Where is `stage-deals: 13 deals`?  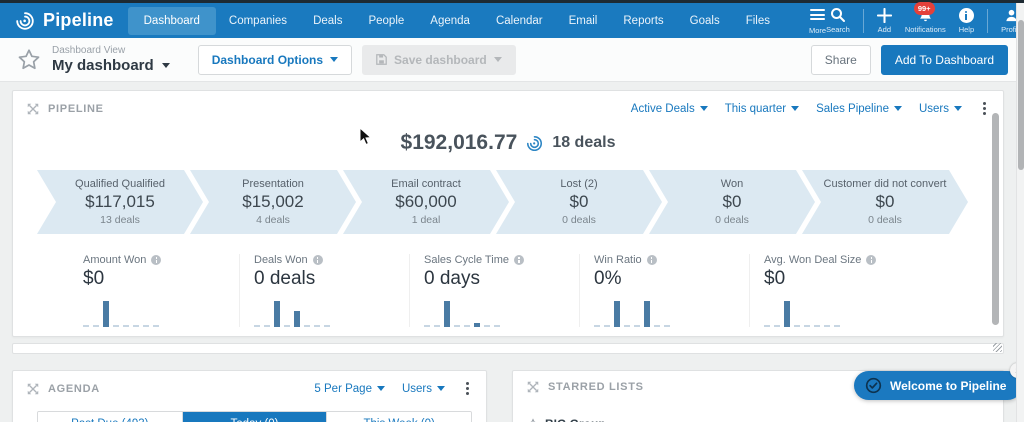
stage-deals: 13 deals is located at coordinates (120, 220).